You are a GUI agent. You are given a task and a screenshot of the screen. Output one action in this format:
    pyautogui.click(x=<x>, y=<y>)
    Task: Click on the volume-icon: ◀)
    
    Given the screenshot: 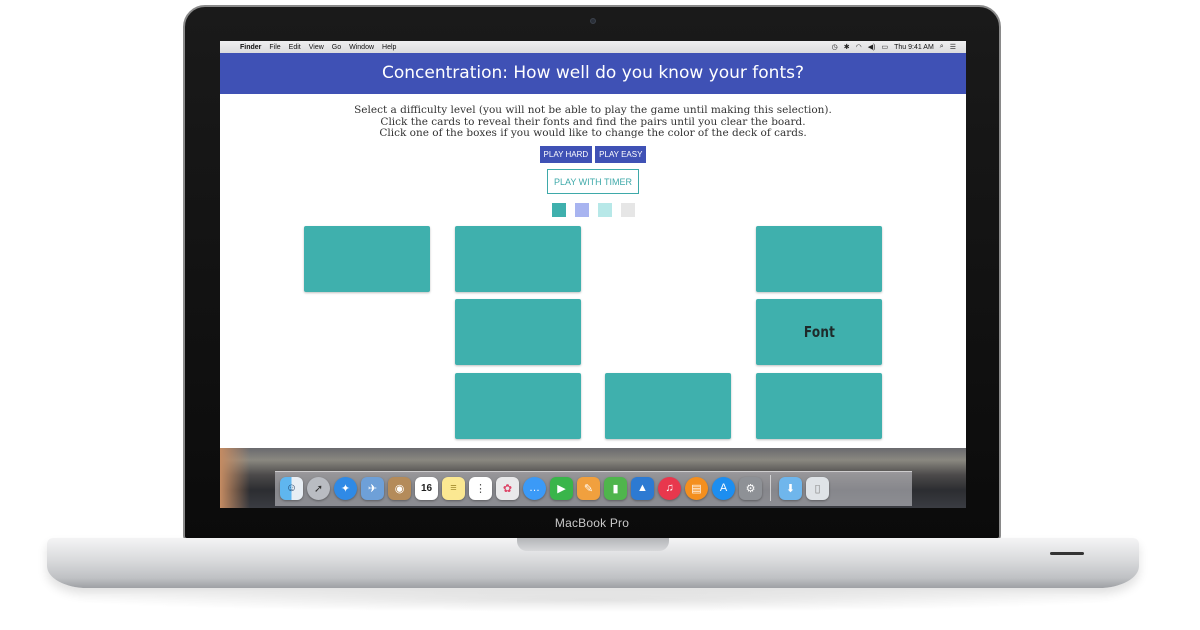 What is the action you would take?
    pyautogui.click(x=872, y=47)
    